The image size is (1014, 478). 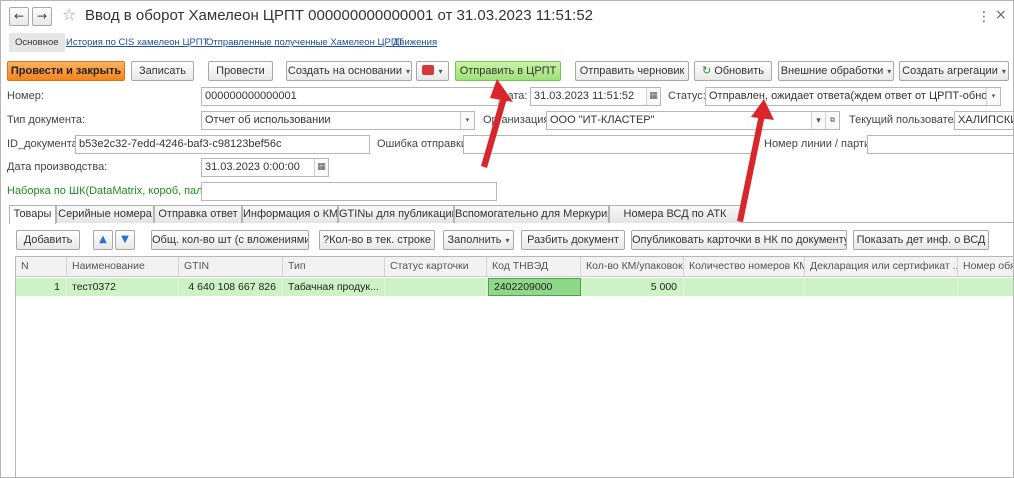 What do you see at coordinates (983, 120) in the screenshot?
I see `current-user-field: ХАЛИПСКИЙ` at bounding box center [983, 120].